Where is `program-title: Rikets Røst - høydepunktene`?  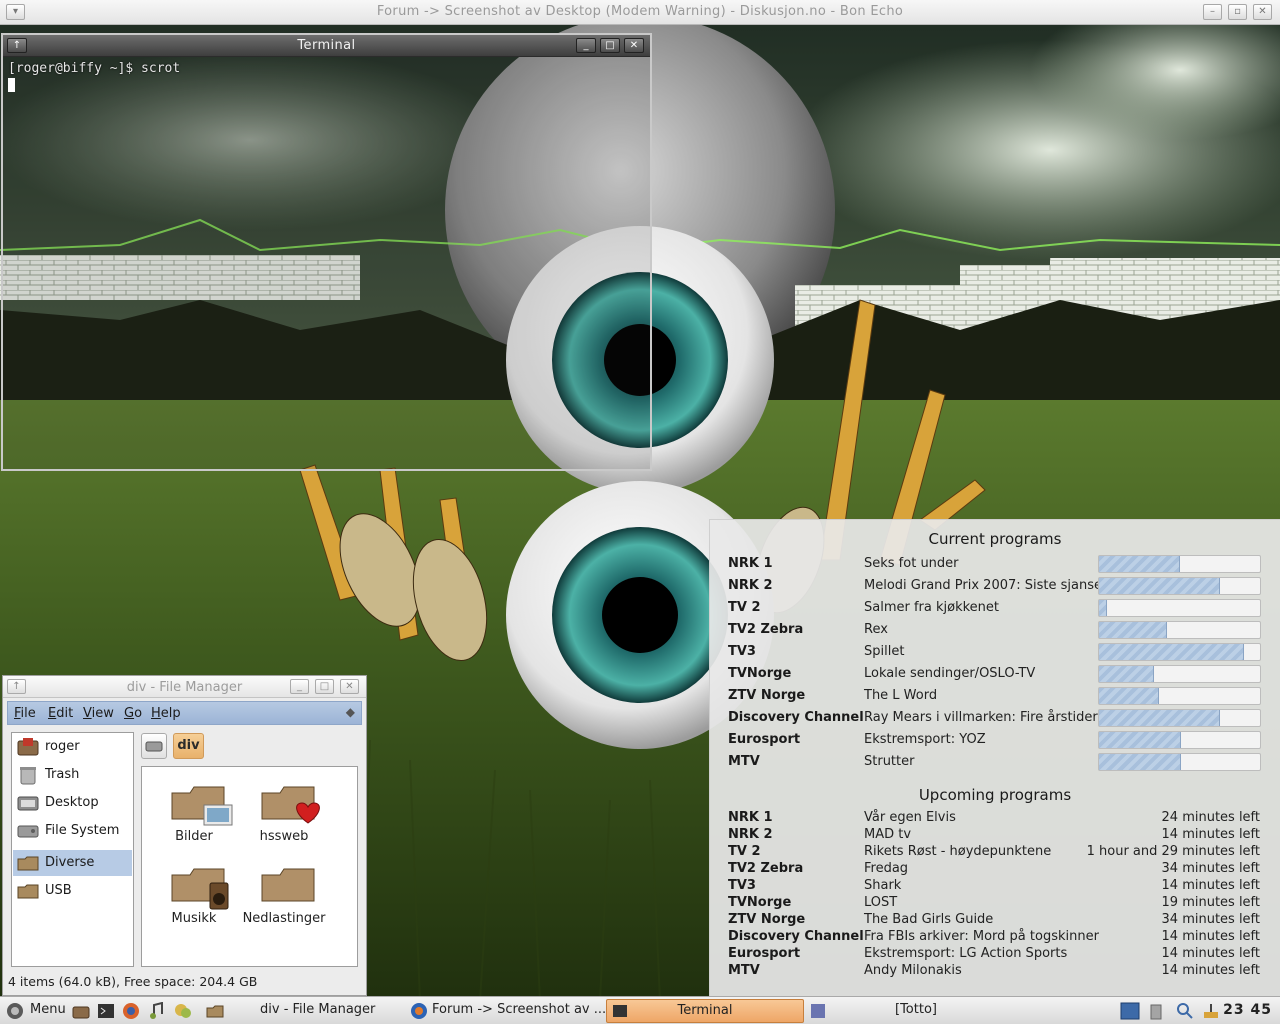 program-title: Rikets Røst - høydepunktene is located at coordinates (958, 851).